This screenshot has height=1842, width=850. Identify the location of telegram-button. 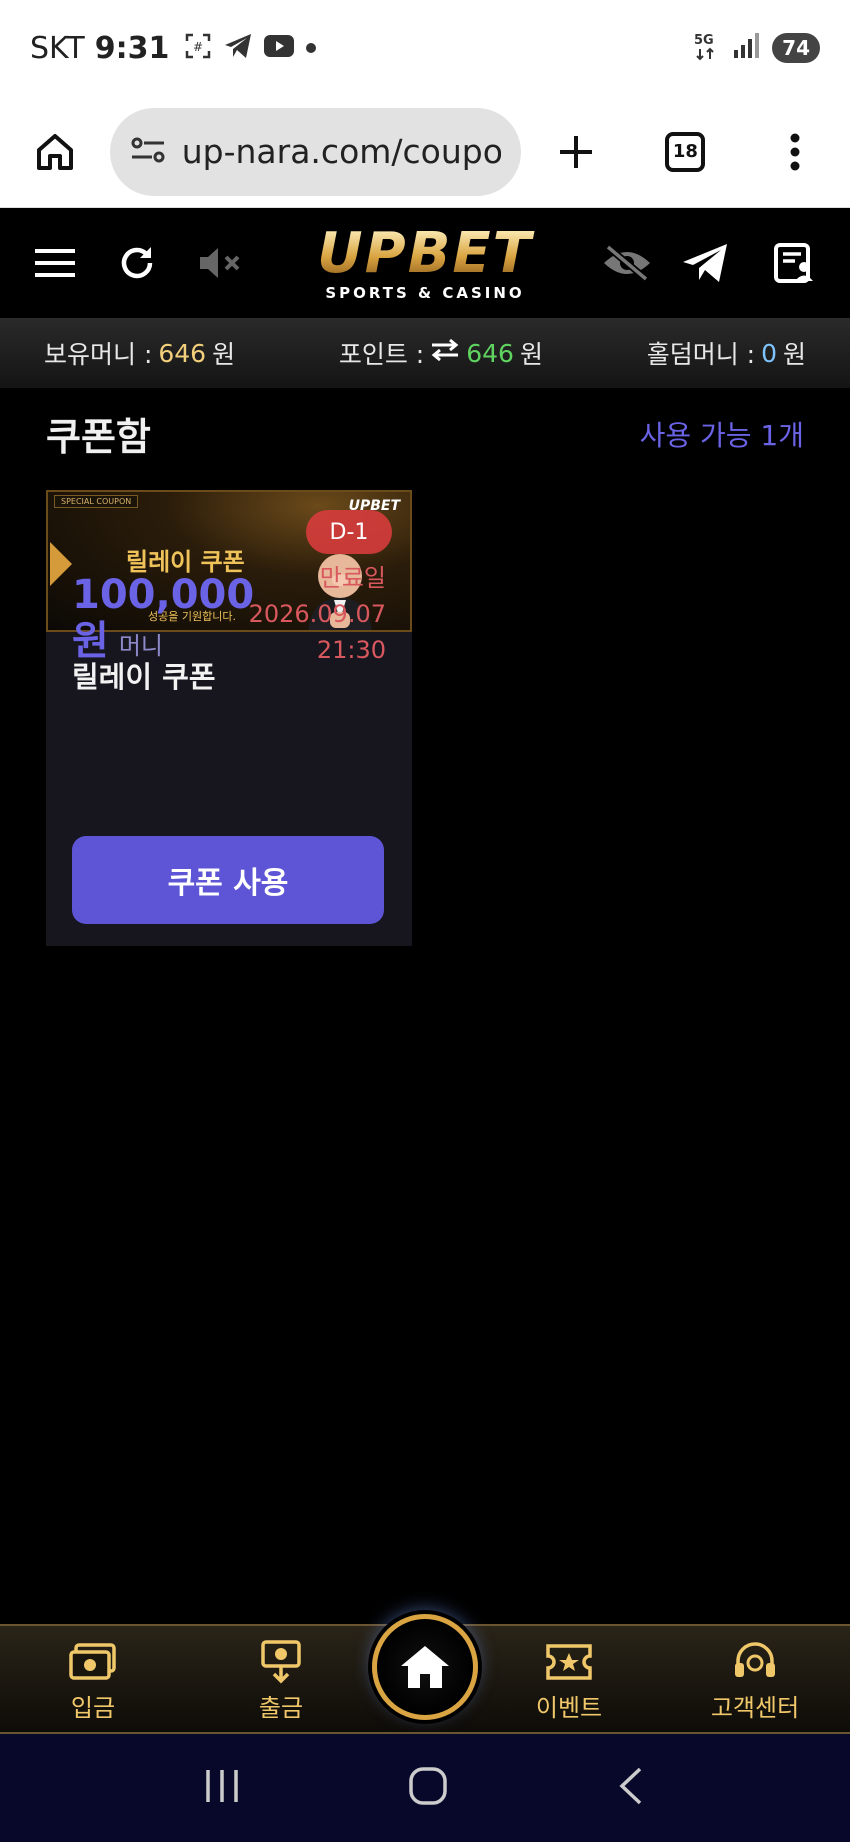
(705, 263).